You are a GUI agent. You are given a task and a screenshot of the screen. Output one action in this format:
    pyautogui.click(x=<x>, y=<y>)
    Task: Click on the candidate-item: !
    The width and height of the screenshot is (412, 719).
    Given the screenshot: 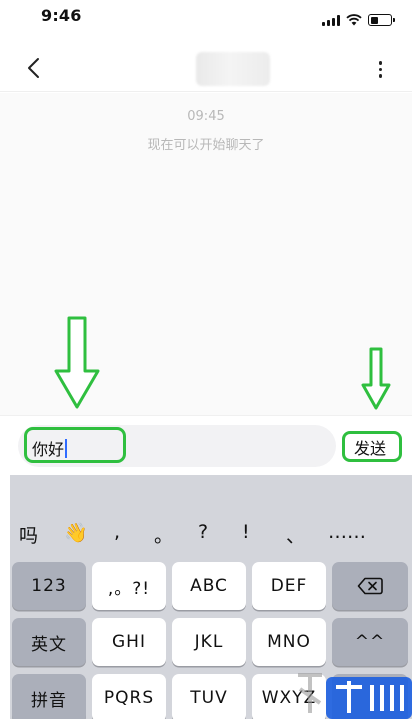 What is the action you would take?
    pyautogui.click(x=246, y=532)
    